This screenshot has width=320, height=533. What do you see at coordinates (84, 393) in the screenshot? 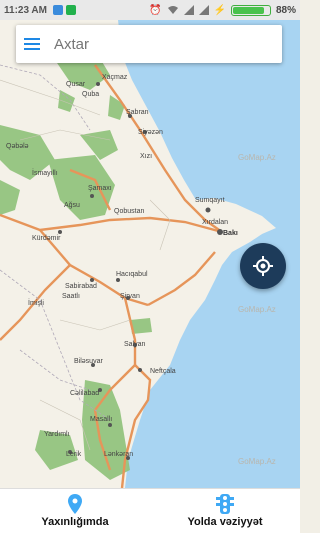
I see `label-calilabad: Cəlilabad` at bounding box center [84, 393].